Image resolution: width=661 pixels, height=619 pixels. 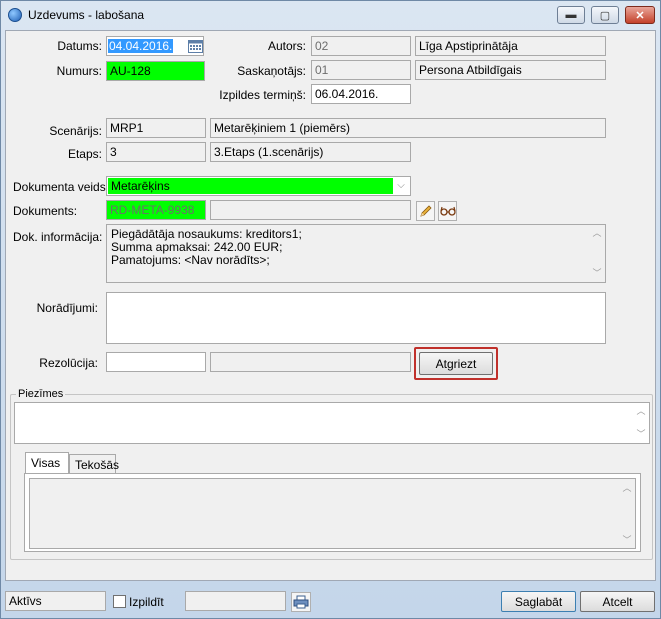 I want to click on dokuments-label: Dokuments:, so click(x=45, y=211).